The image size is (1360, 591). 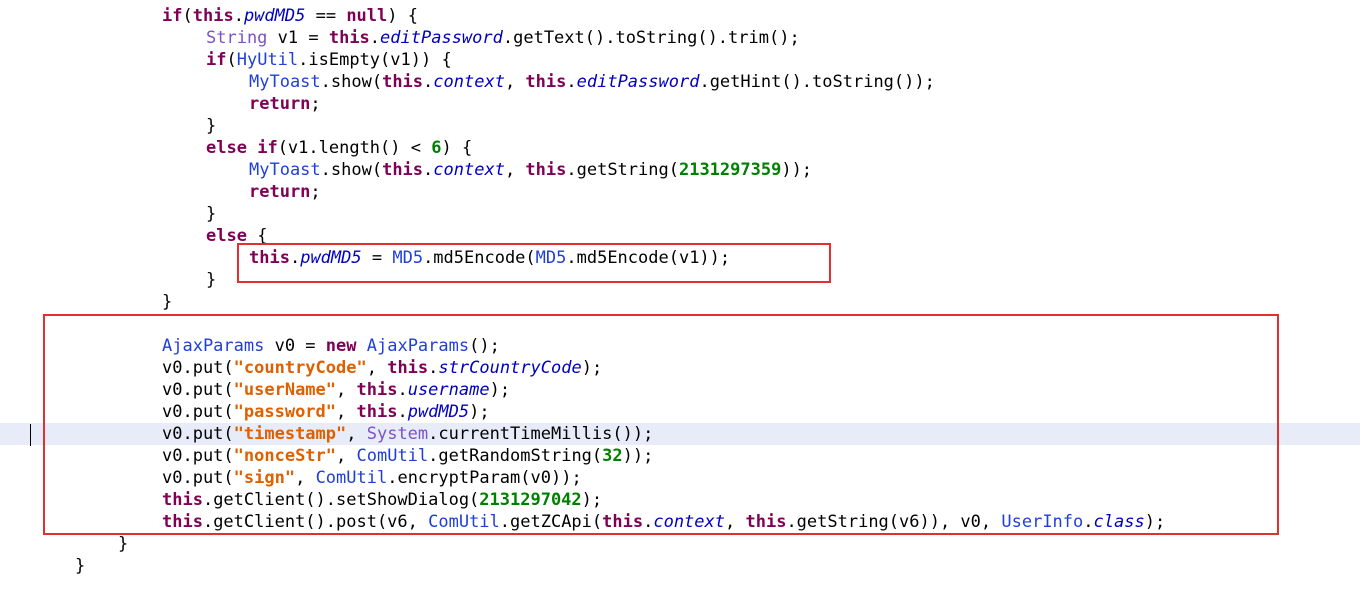 What do you see at coordinates (375, 60) in the screenshot?
I see `code-token: .isEmpty(v1)) {` at bounding box center [375, 60].